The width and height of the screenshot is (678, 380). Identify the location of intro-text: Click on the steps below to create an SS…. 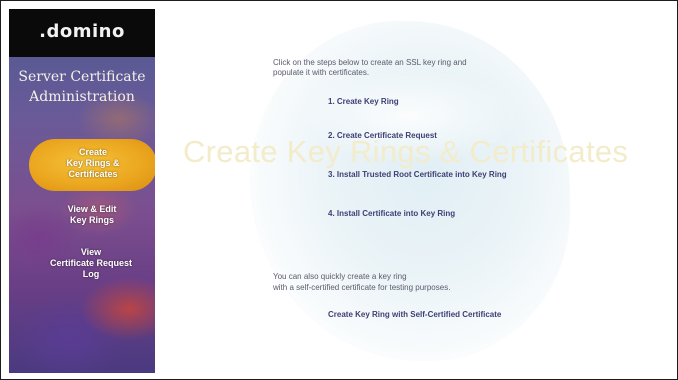
(423, 68).